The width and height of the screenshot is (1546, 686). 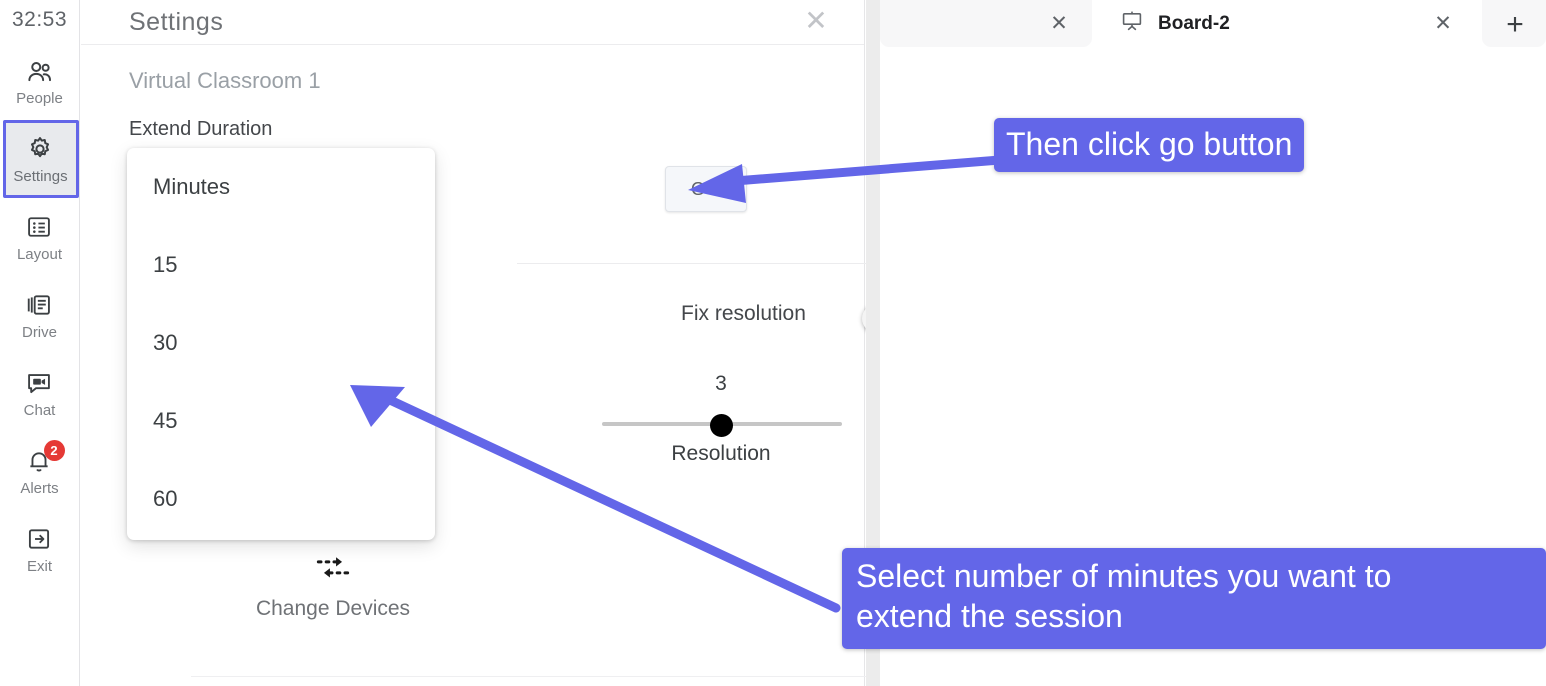 I want to click on page-title: Settings, so click(x=176, y=21).